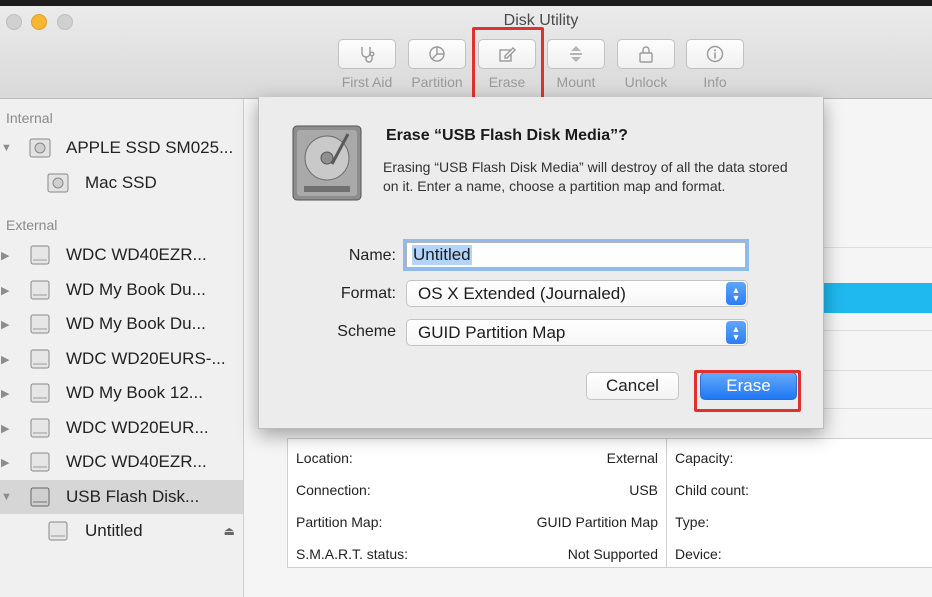 The height and width of the screenshot is (597, 932). Describe the element at coordinates (577, 332) in the screenshot. I see `scheme-select: GUID Partition Map ▲ ▼` at that location.